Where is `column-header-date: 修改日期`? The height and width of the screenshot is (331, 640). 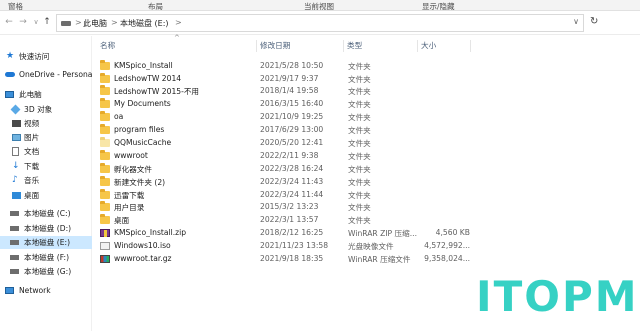
column-header-date: 修改日期 is located at coordinates (275, 47).